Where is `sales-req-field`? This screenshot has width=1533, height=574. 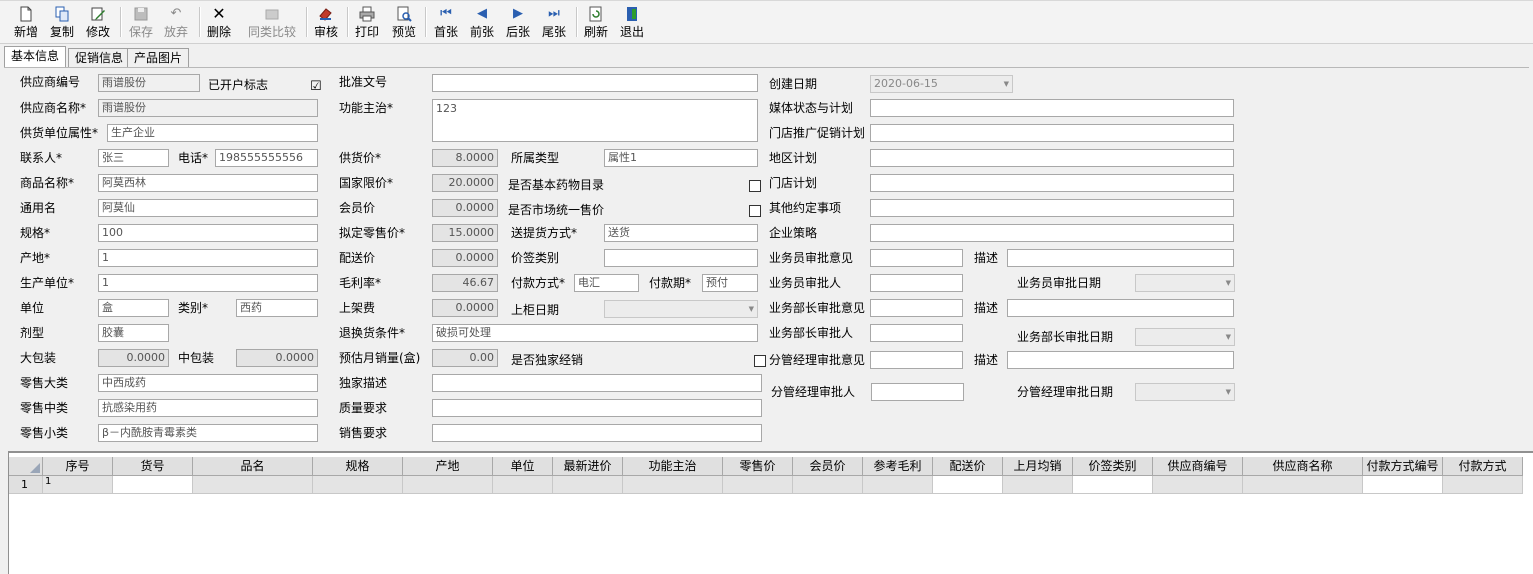
sales-req-field is located at coordinates (597, 433).